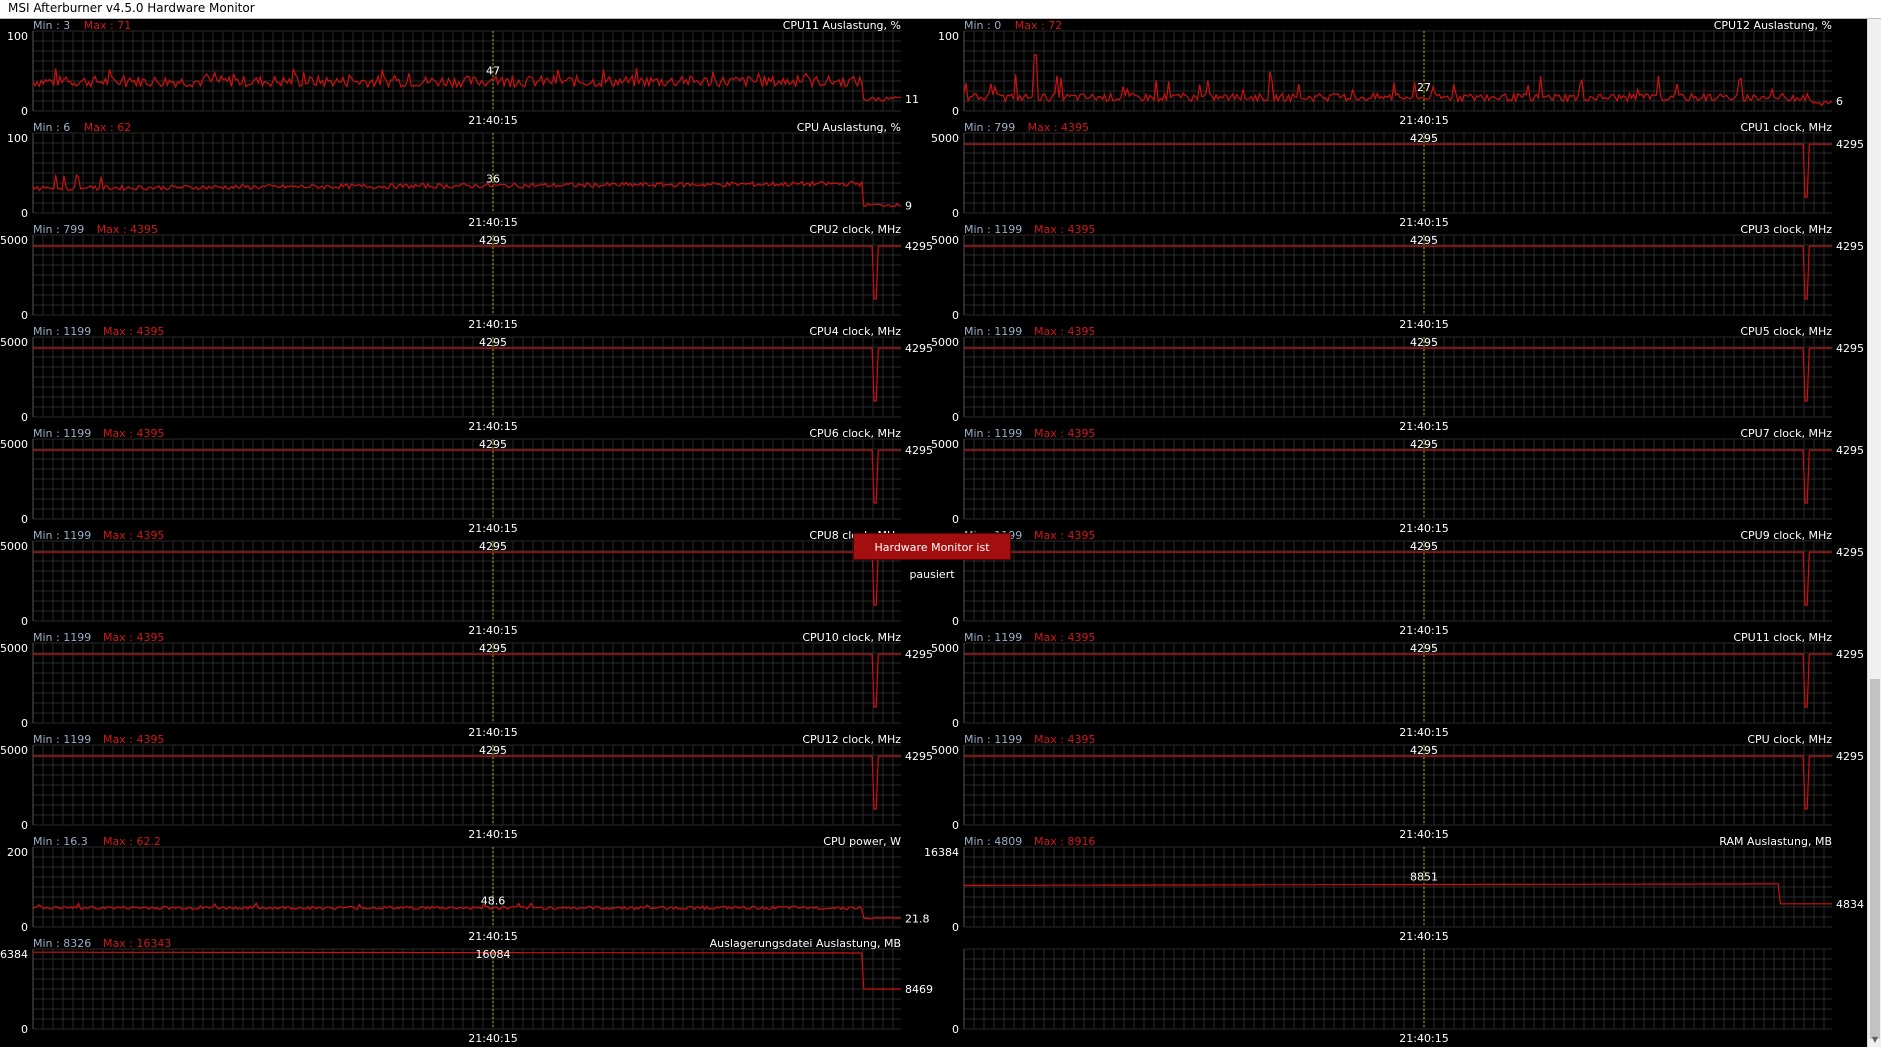  What do you see at coordinates (940, 9) in the screenshot?
I see `title-bar: MSI Afterburner v4.5.0 Hardware Monitor` at bounding box center [940, 9].